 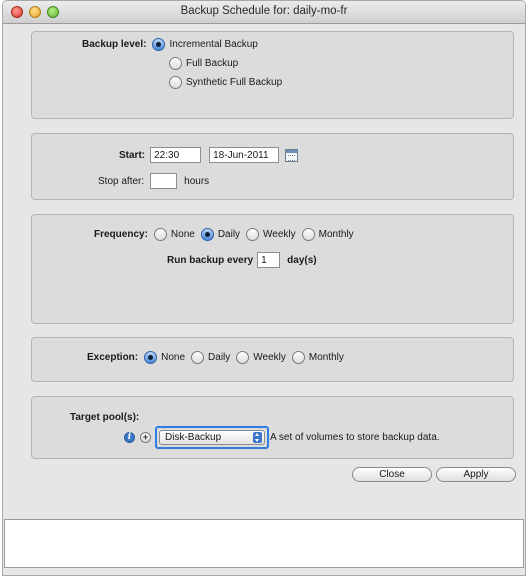 What do you see at coordinates (210, 260) in the screenshot?
I see `run-every-label: Run backup every` at bounding box center [210, 260].